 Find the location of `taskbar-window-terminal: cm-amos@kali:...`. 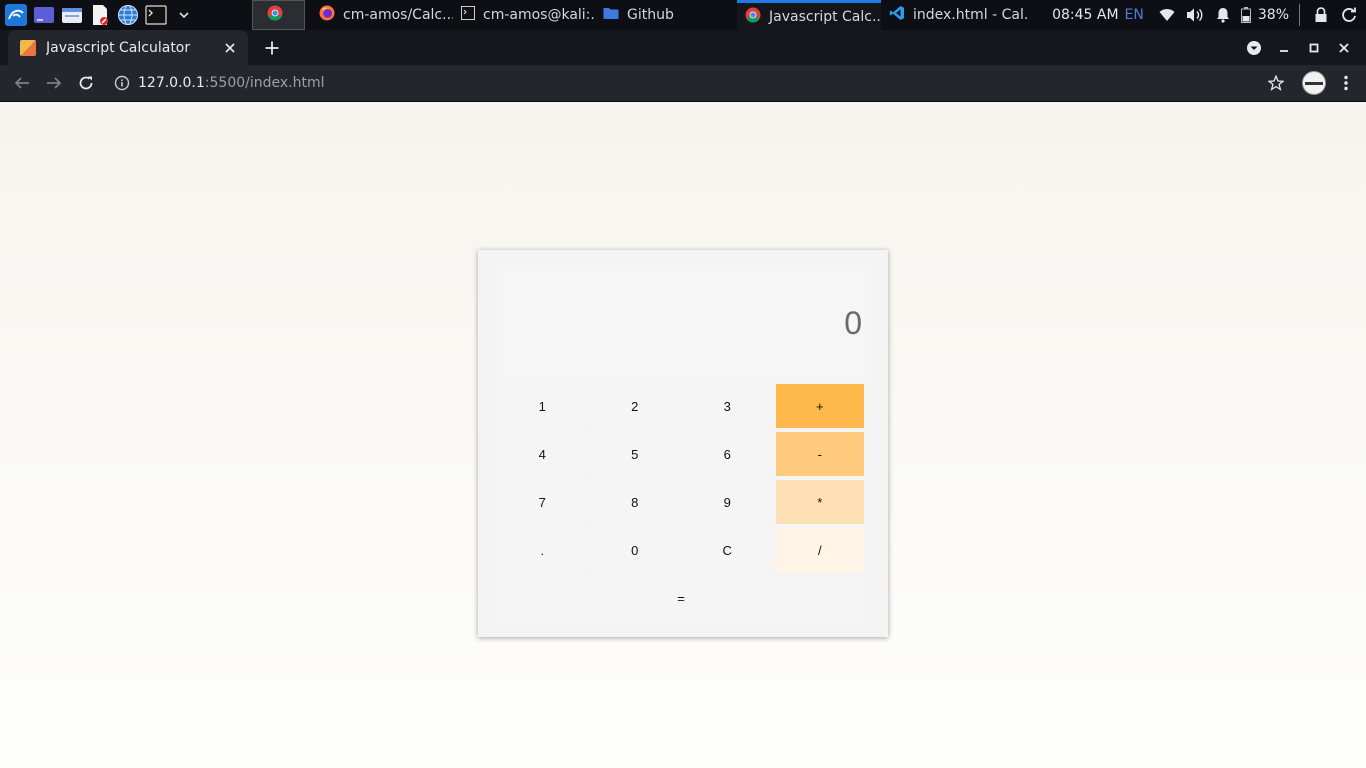

taskbar-window-terminal: cm-amos@kali:... is located at coordinates (524, 15).